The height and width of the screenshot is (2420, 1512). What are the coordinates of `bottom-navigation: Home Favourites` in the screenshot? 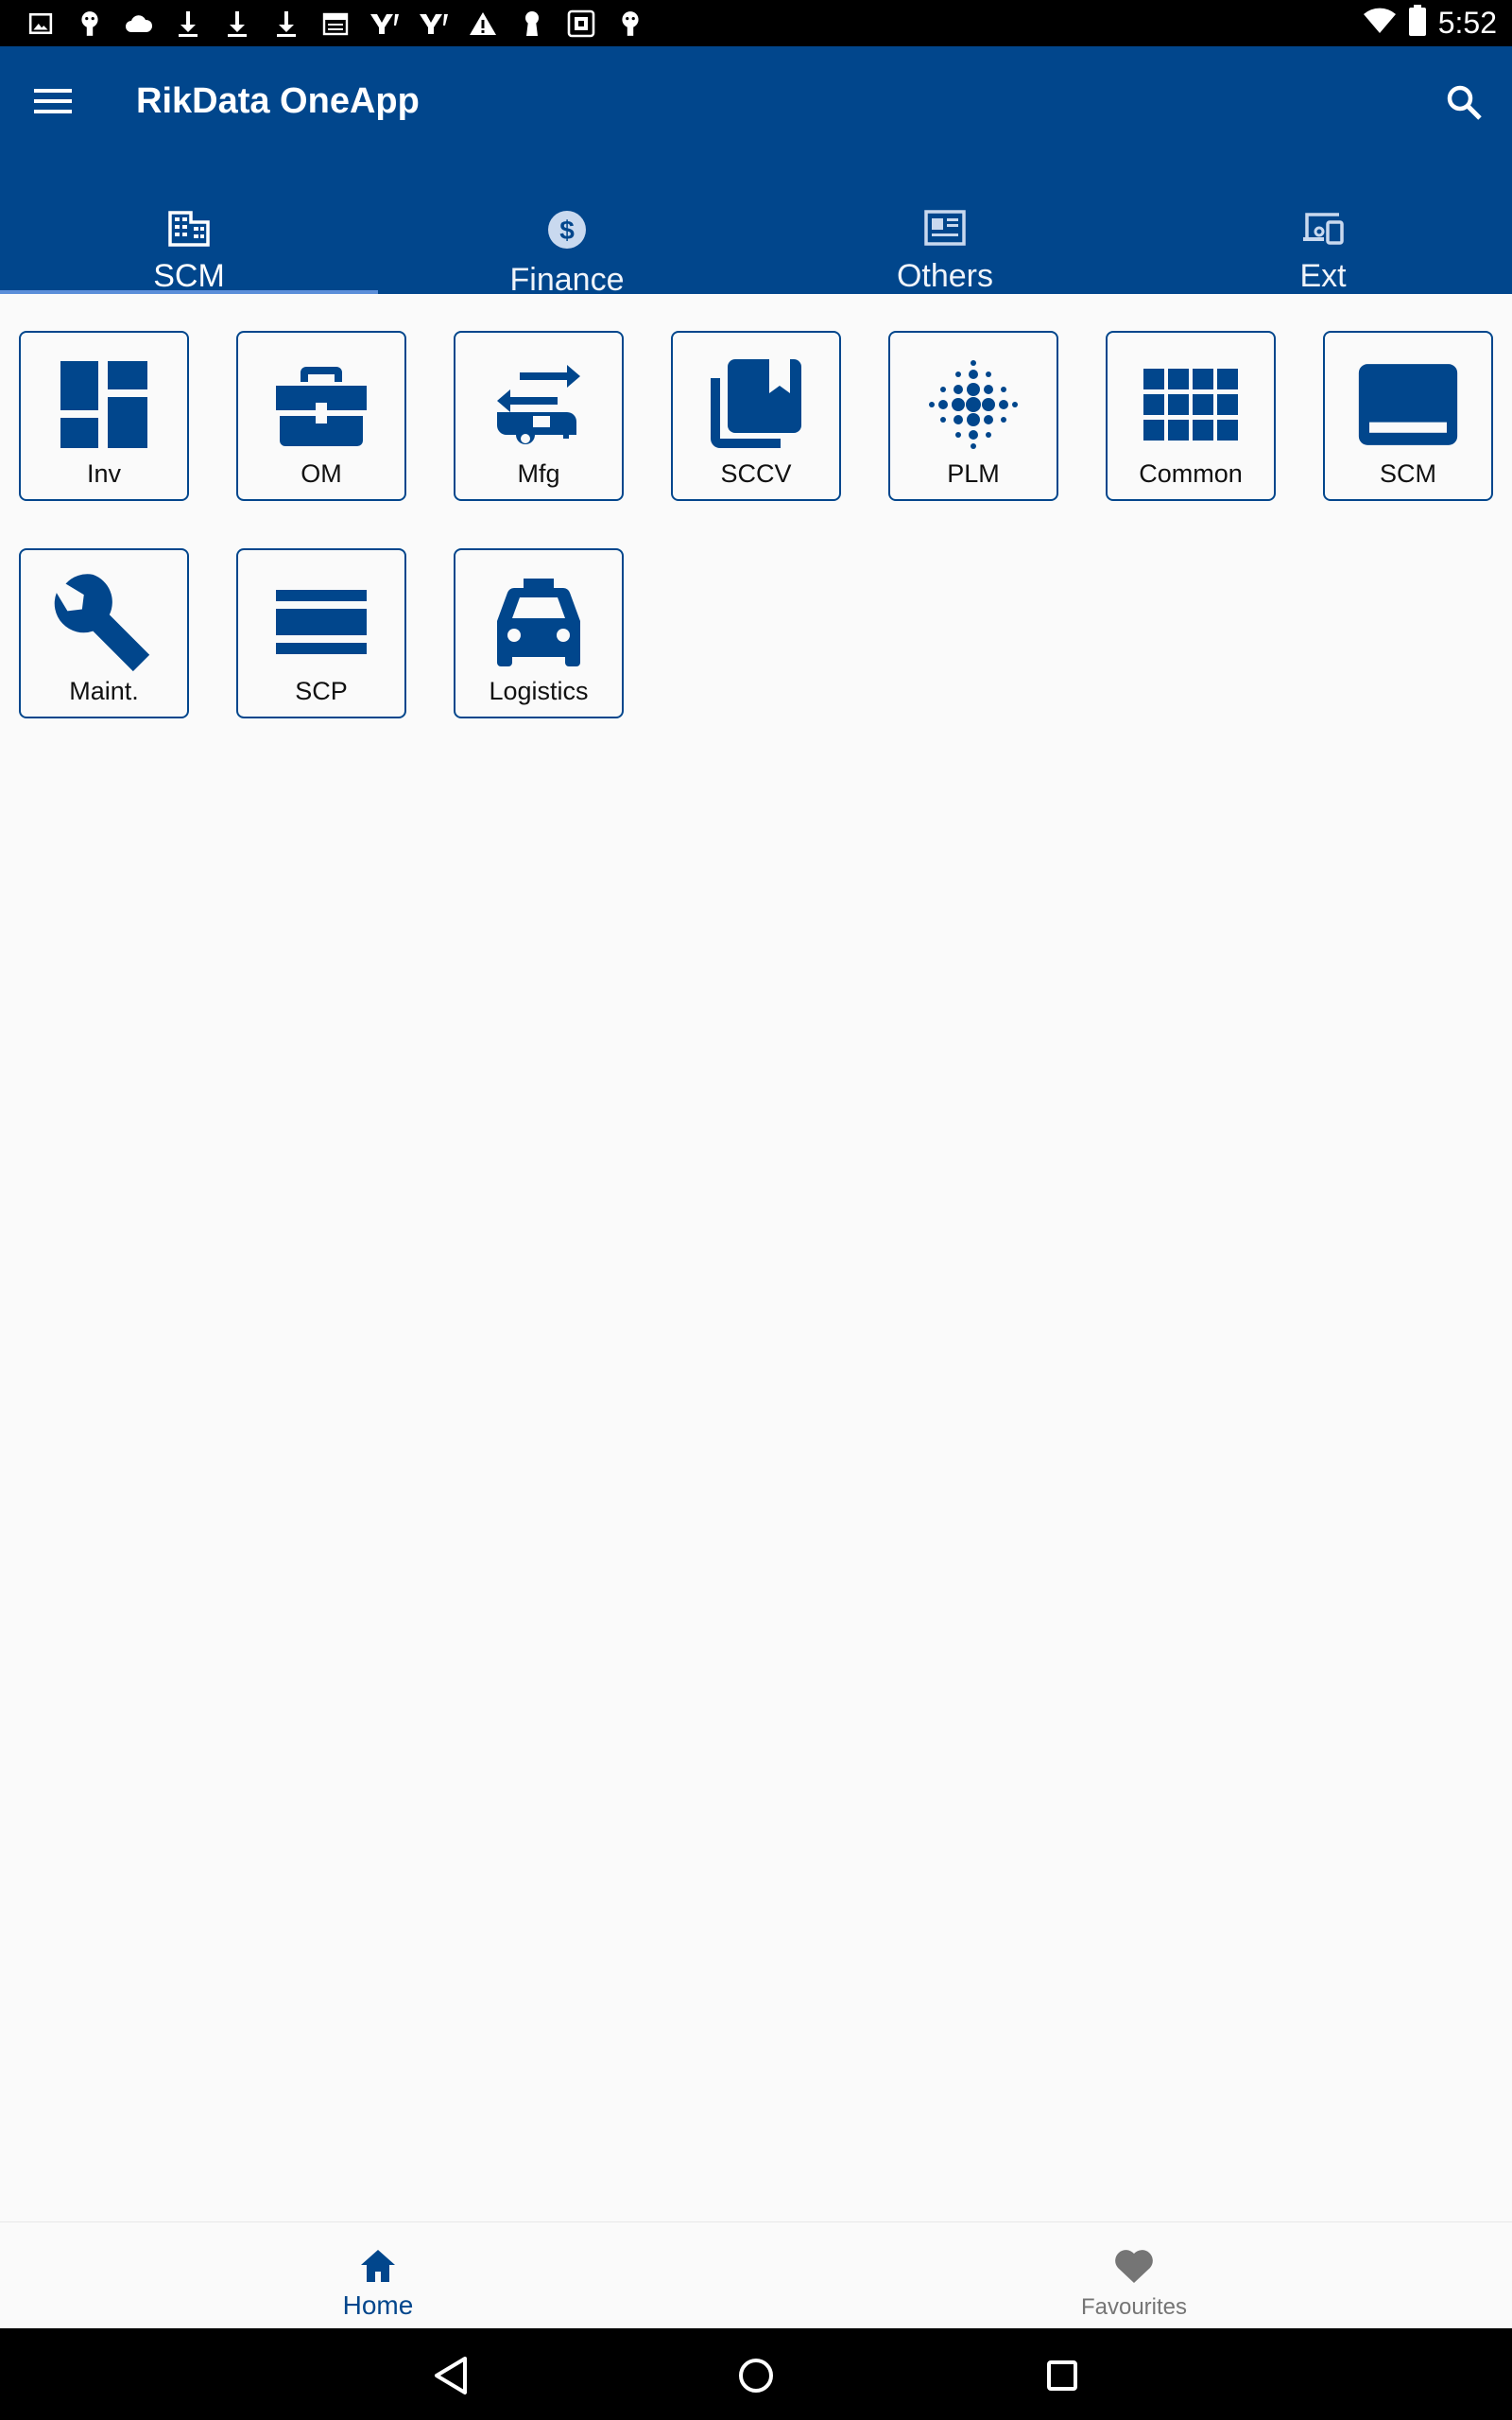 It's located at (756, 2274).